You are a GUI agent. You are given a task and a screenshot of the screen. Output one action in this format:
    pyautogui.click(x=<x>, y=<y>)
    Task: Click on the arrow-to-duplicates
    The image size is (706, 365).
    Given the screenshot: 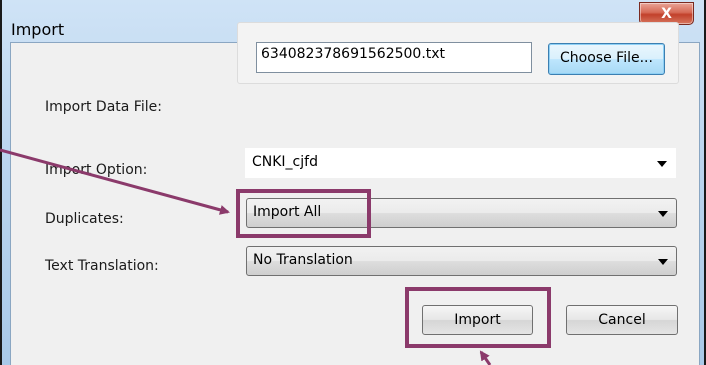 What is the action you would take?
    pyautogui.click(x=115, y=181)
    